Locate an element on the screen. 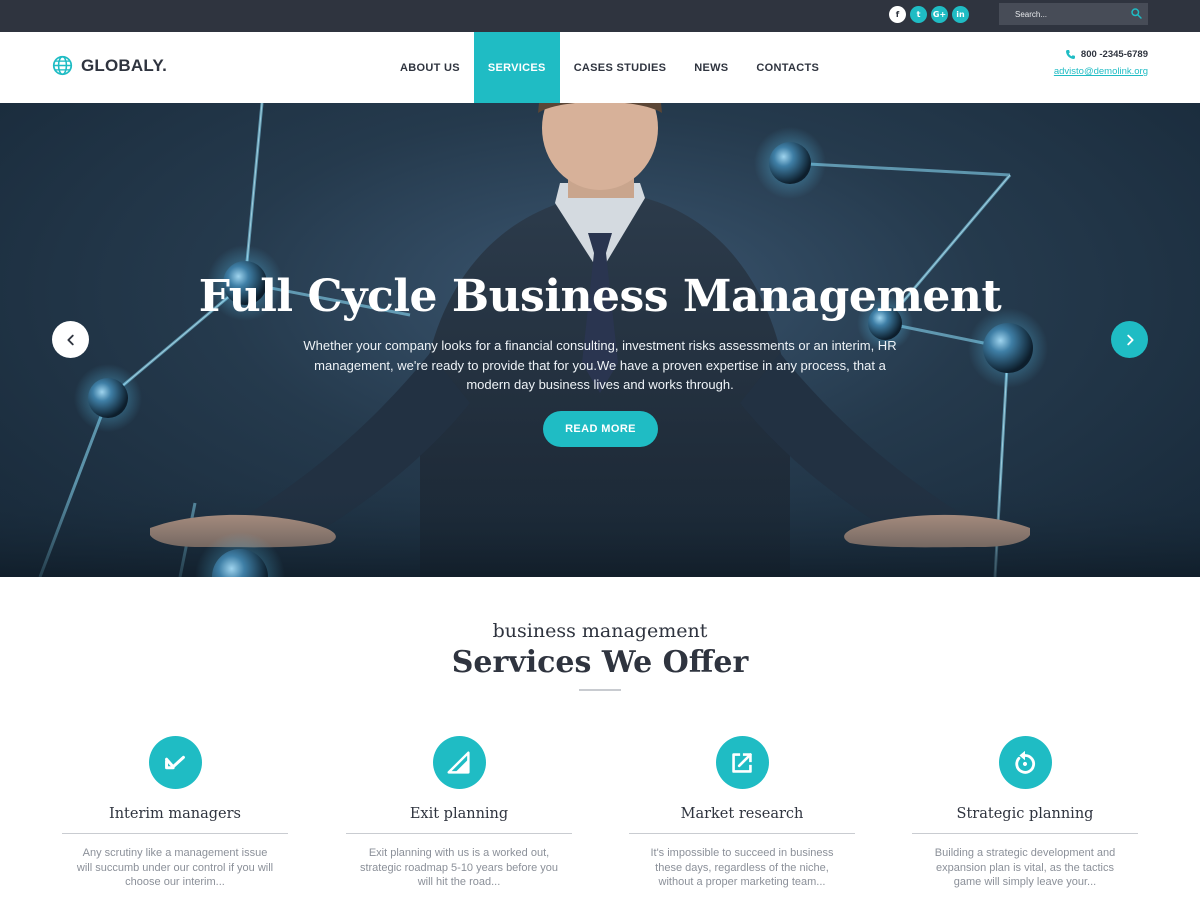  slider-next-button is located at coordinates (1129, 339).